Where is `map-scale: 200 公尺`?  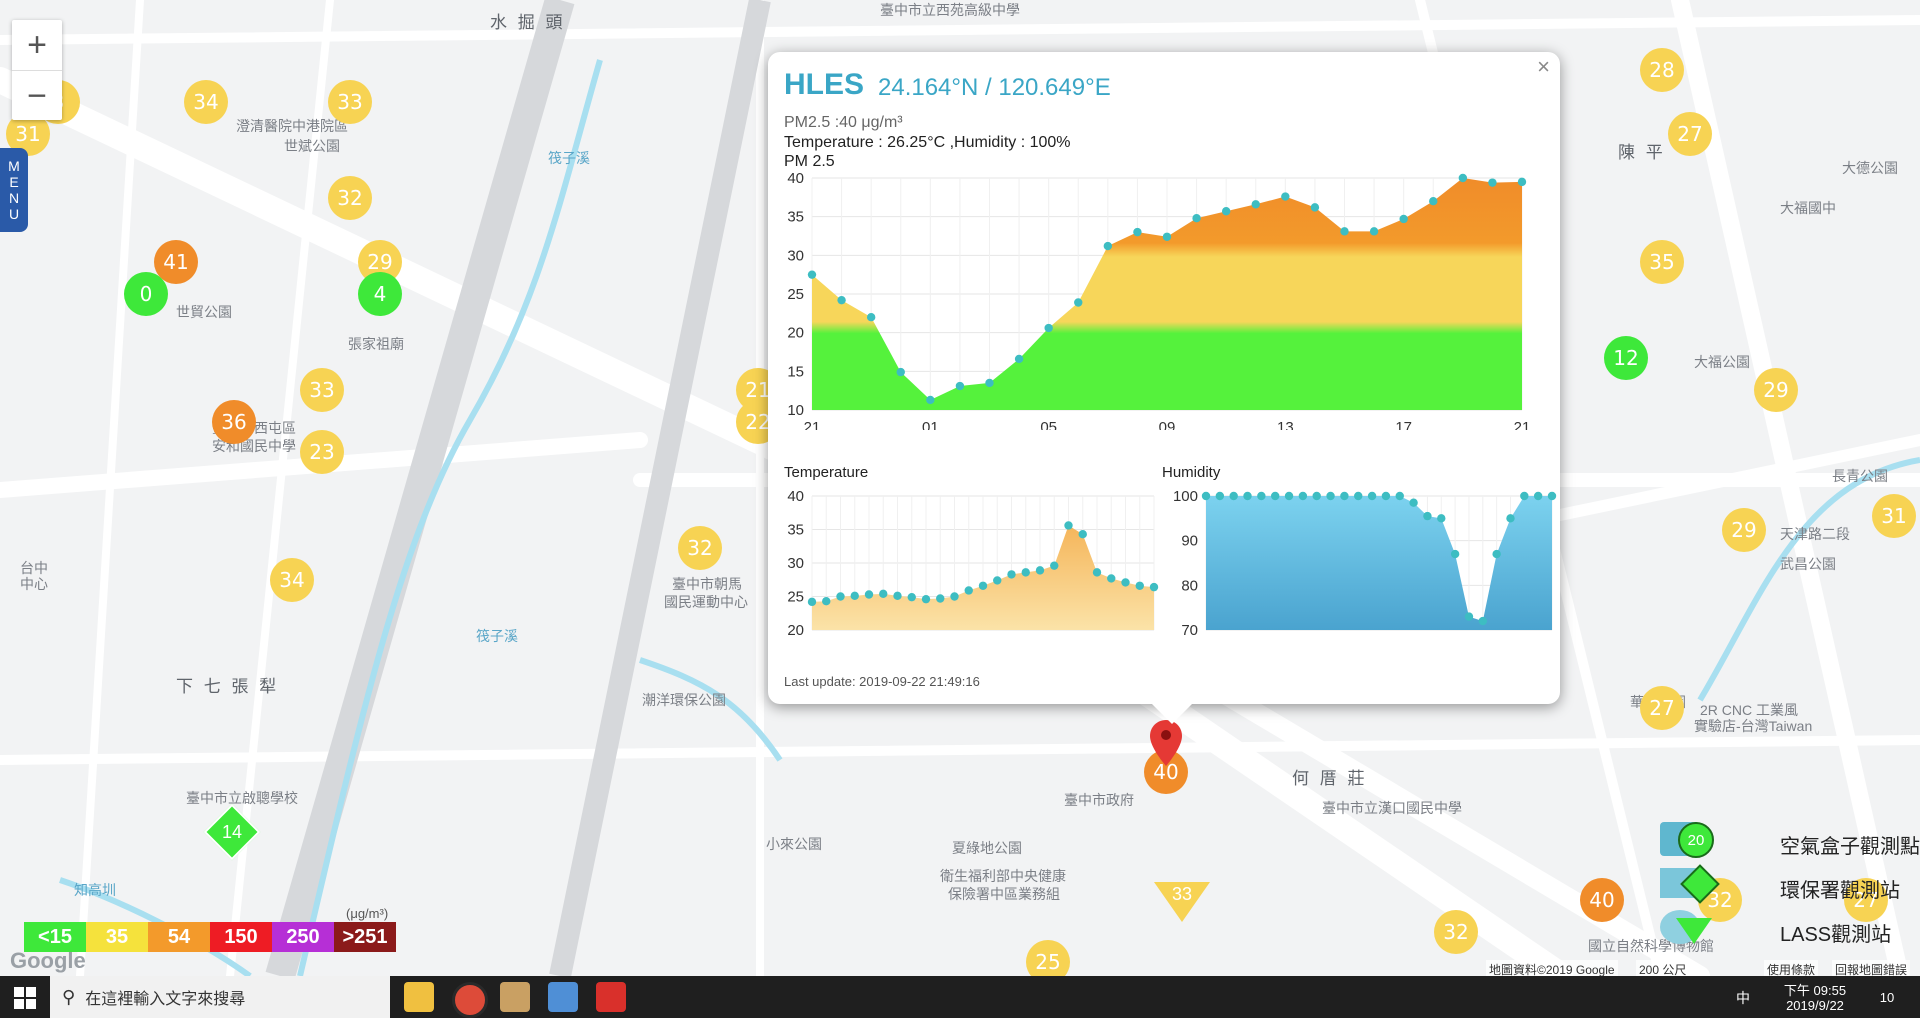
map-scale: 200 公尺 is located at coordinates (1663, 968).